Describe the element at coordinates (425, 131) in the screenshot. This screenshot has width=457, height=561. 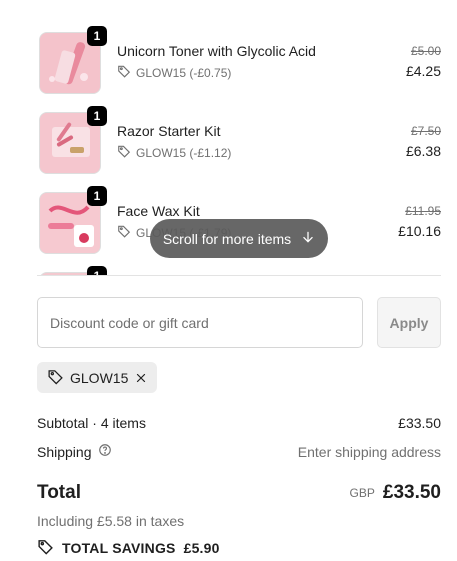
I see `original-price: £7.50` at that location.